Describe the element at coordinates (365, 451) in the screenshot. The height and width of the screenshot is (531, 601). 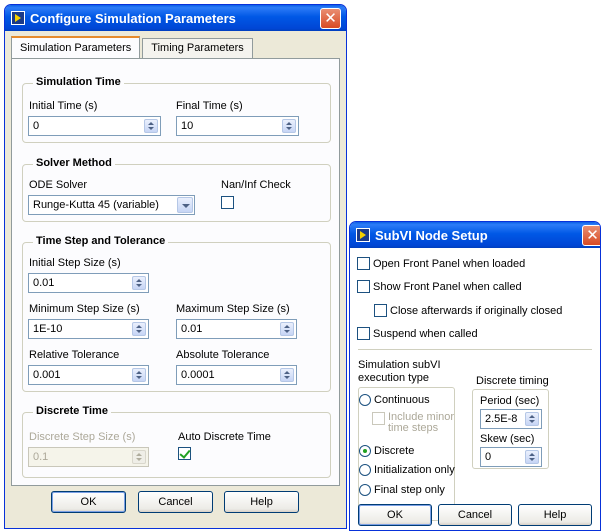
I see `radio-selected-icon` at that location.